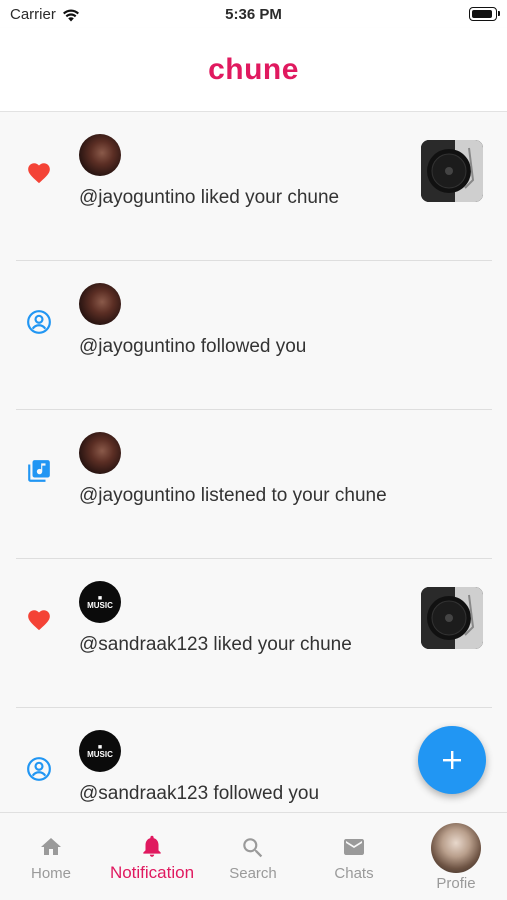 This screenshot has width=507, height=900. Describe the element at coordinates (209, 197) in the screenshot. I see `notification-text: @jayoguntino liked your chune` at that location.